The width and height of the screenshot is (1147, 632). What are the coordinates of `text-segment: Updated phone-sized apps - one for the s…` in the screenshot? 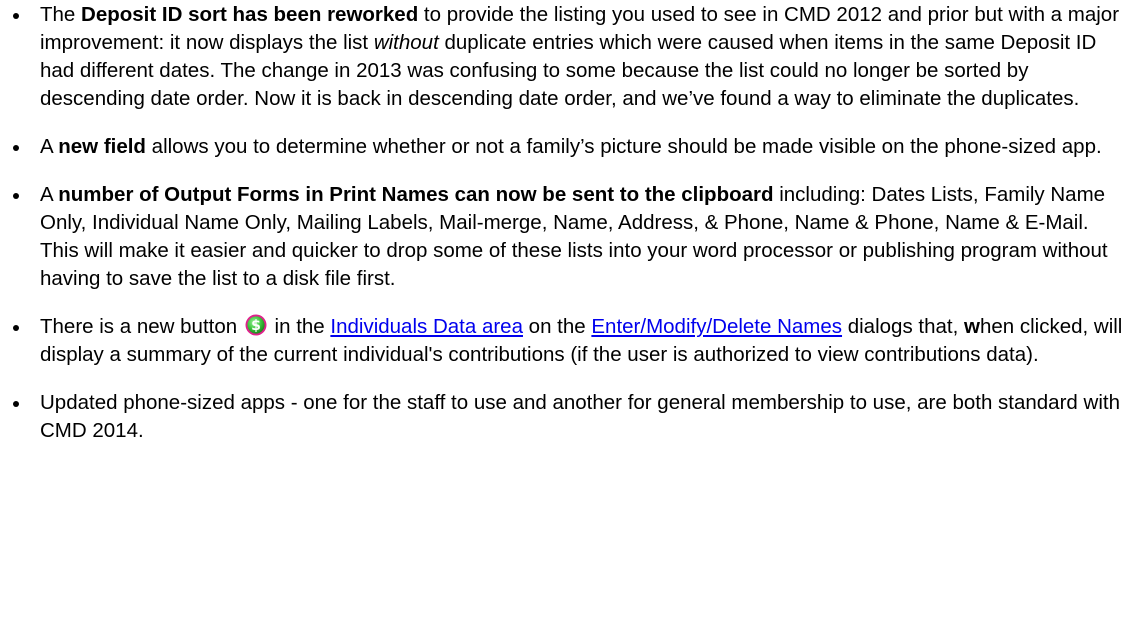 It's located at (580, 416).